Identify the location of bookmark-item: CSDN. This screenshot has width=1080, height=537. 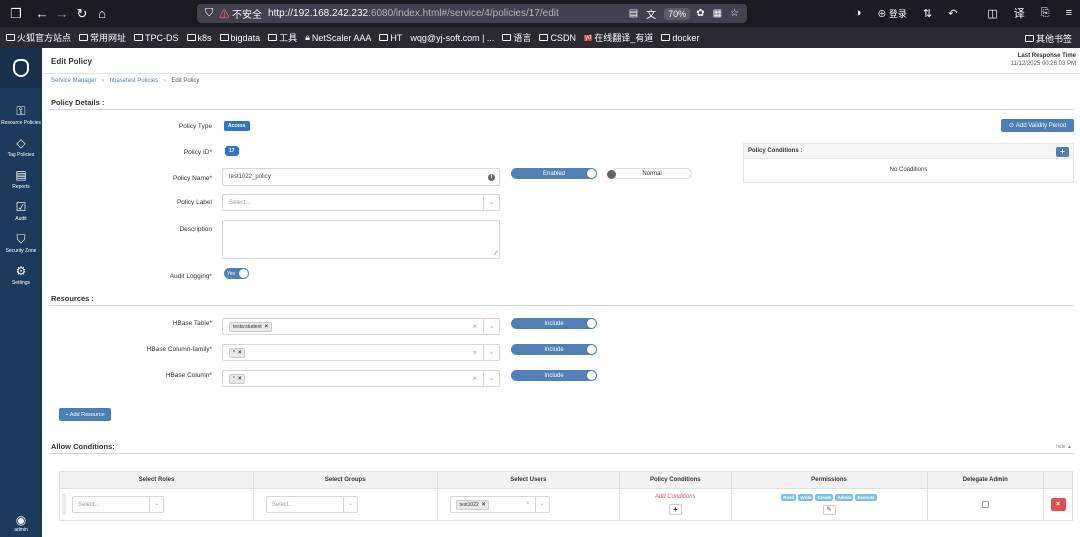
(557, 38).